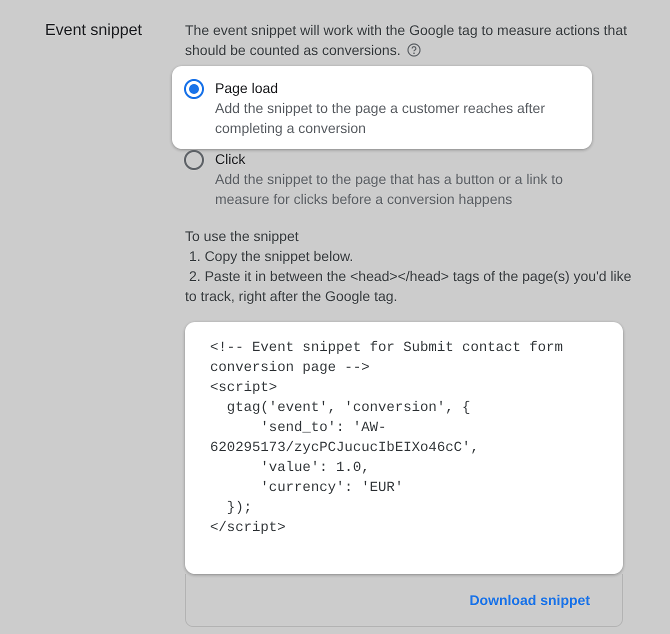  Describe the element at coordinates (380, 118) in the screenshot. I see `option-description: Add the snippet to the page a customer reaches after completing a conversion` at that location.